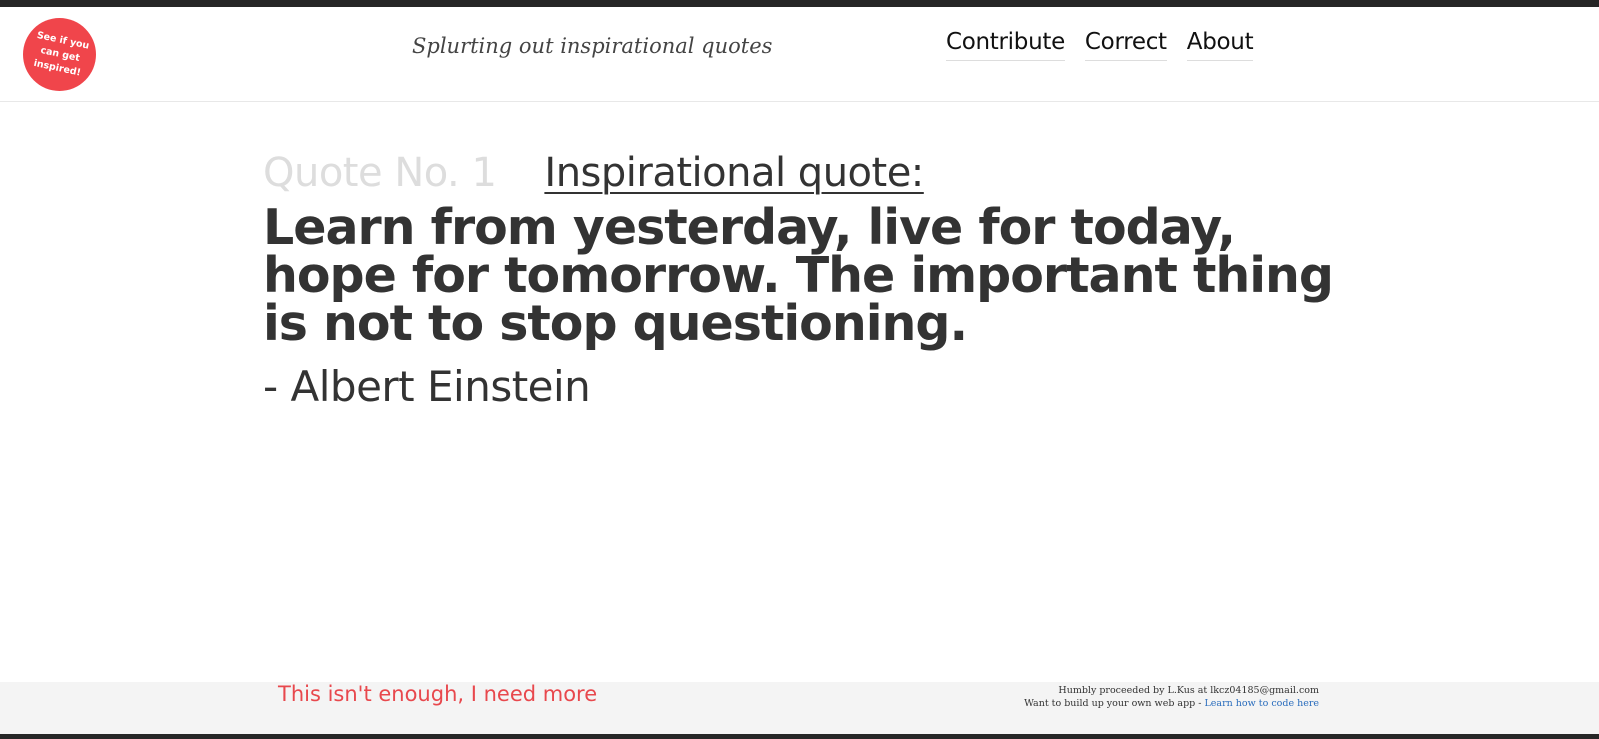 This screenshot has width=1599, height=739. Describe the element at coordinates (427, 386) in the screenshot. I see `quote-author: - Albert Einstein` at that location.